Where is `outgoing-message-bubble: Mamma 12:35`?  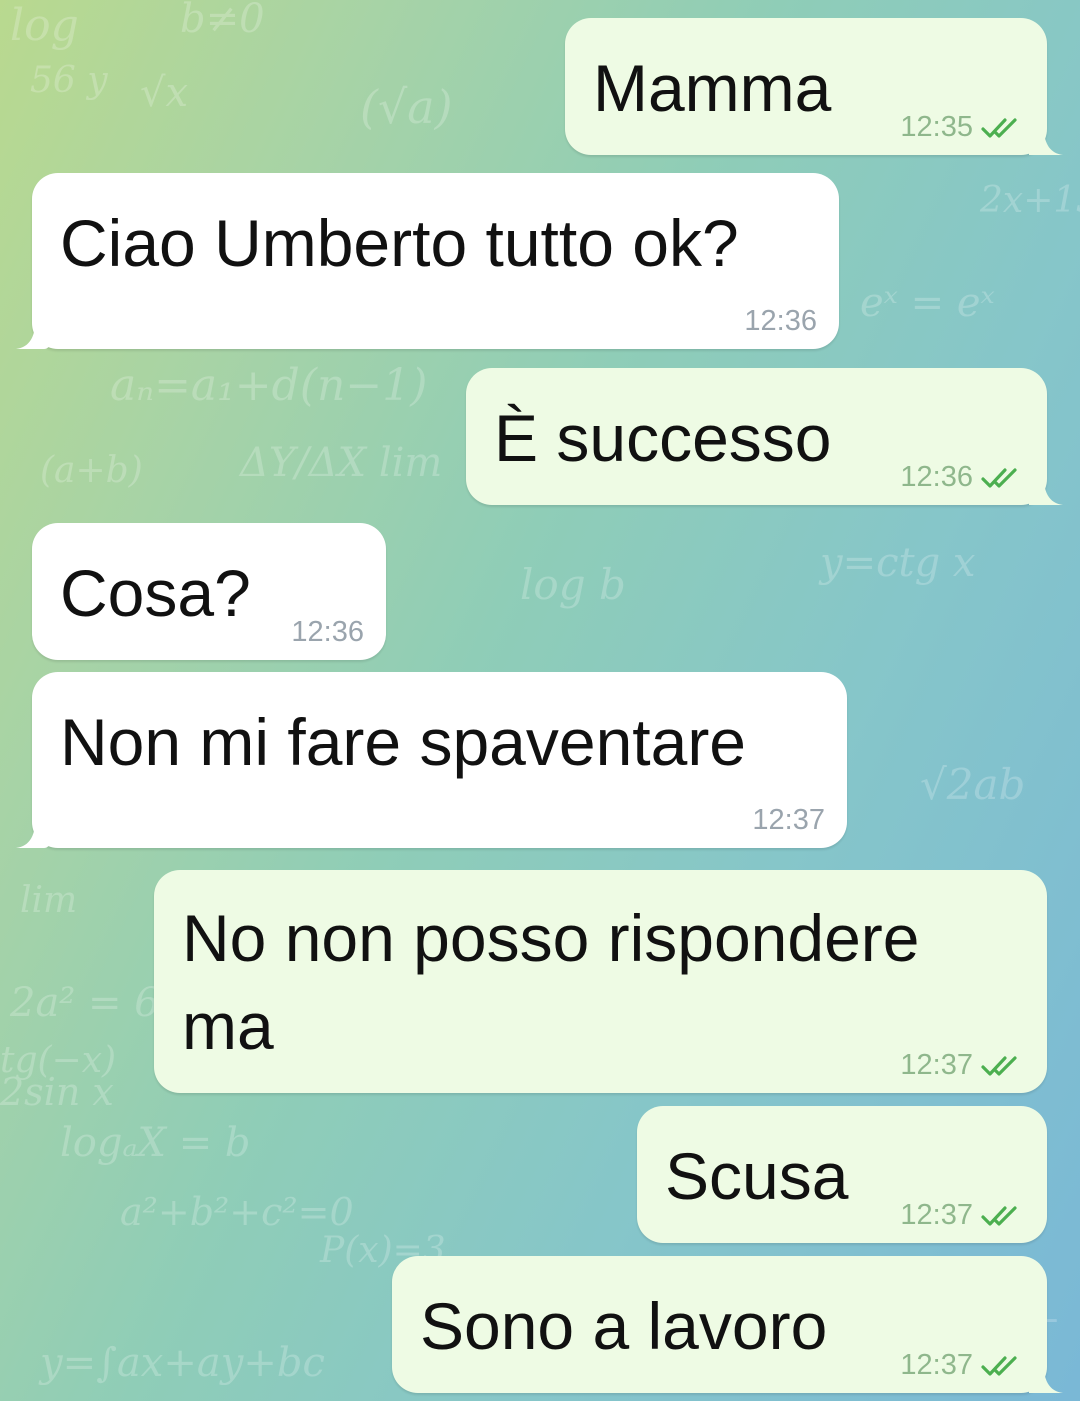
outgoing-message-bubble: Mamma 12:35 is located at coordinates (806, 86).